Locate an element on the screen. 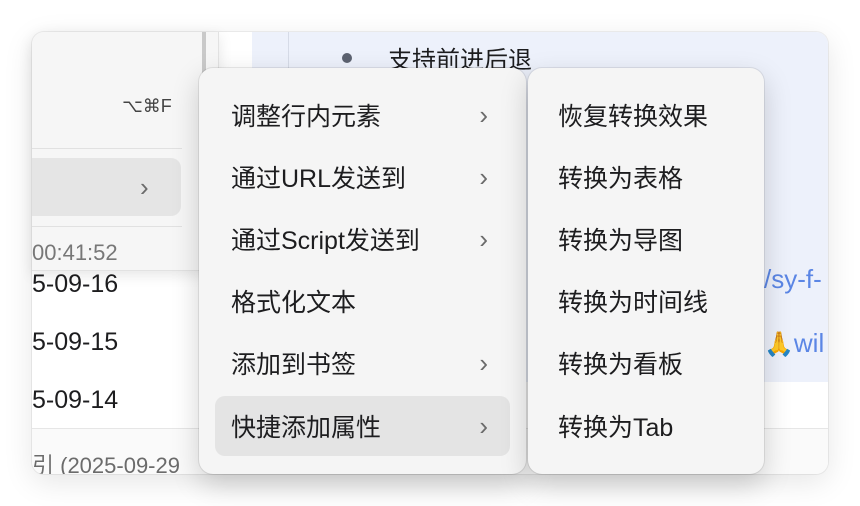 The height and width of the screenshot is (506, 860). menu-item-label: 快捷添加属性 is located at coordinates (306, 428).